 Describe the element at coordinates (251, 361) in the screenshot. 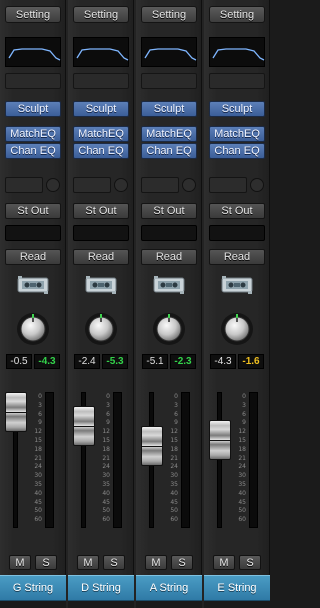

I see `peak-readout: -1.6` at that location.